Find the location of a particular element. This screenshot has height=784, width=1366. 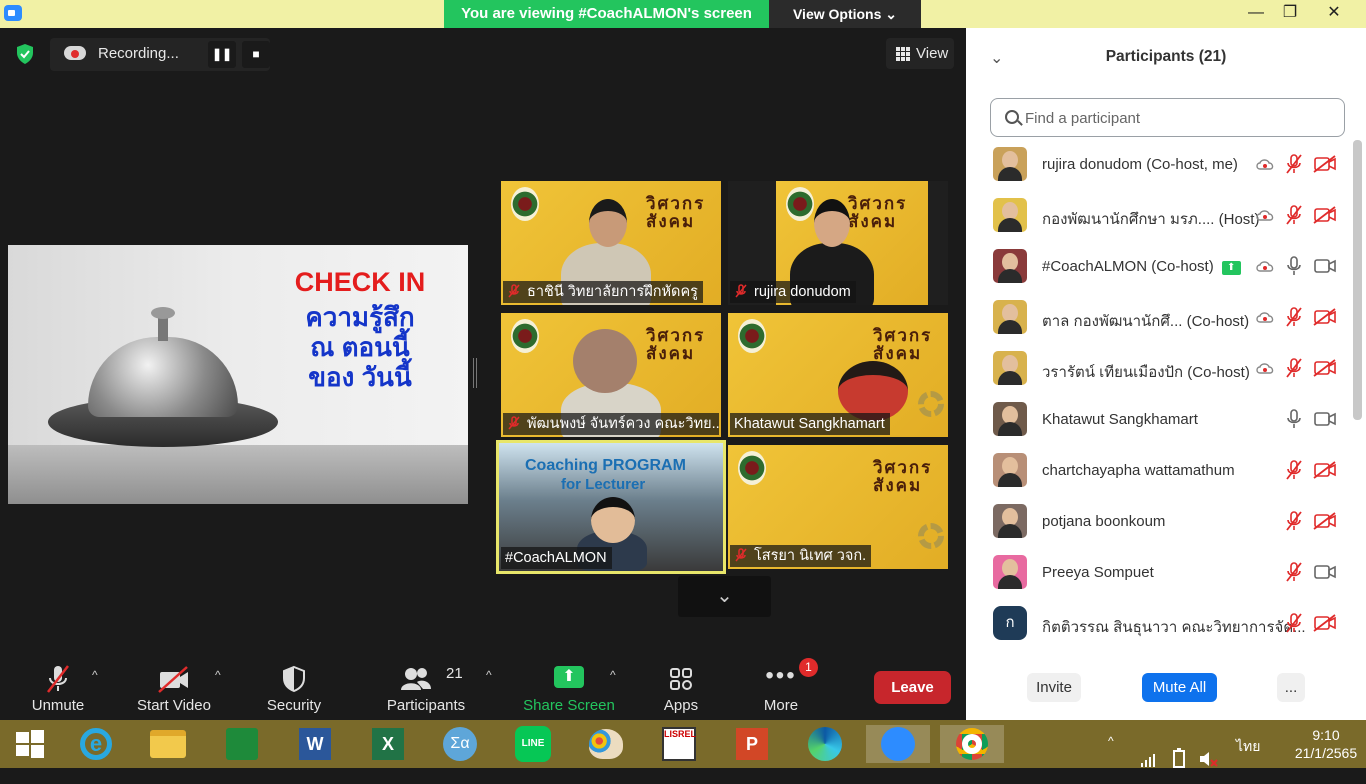

store-icon is located at coordinates (242, 744).